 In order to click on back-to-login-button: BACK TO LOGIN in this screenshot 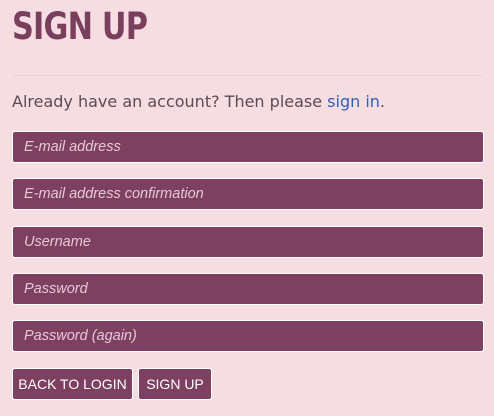, I will do `click(72, 384)`.